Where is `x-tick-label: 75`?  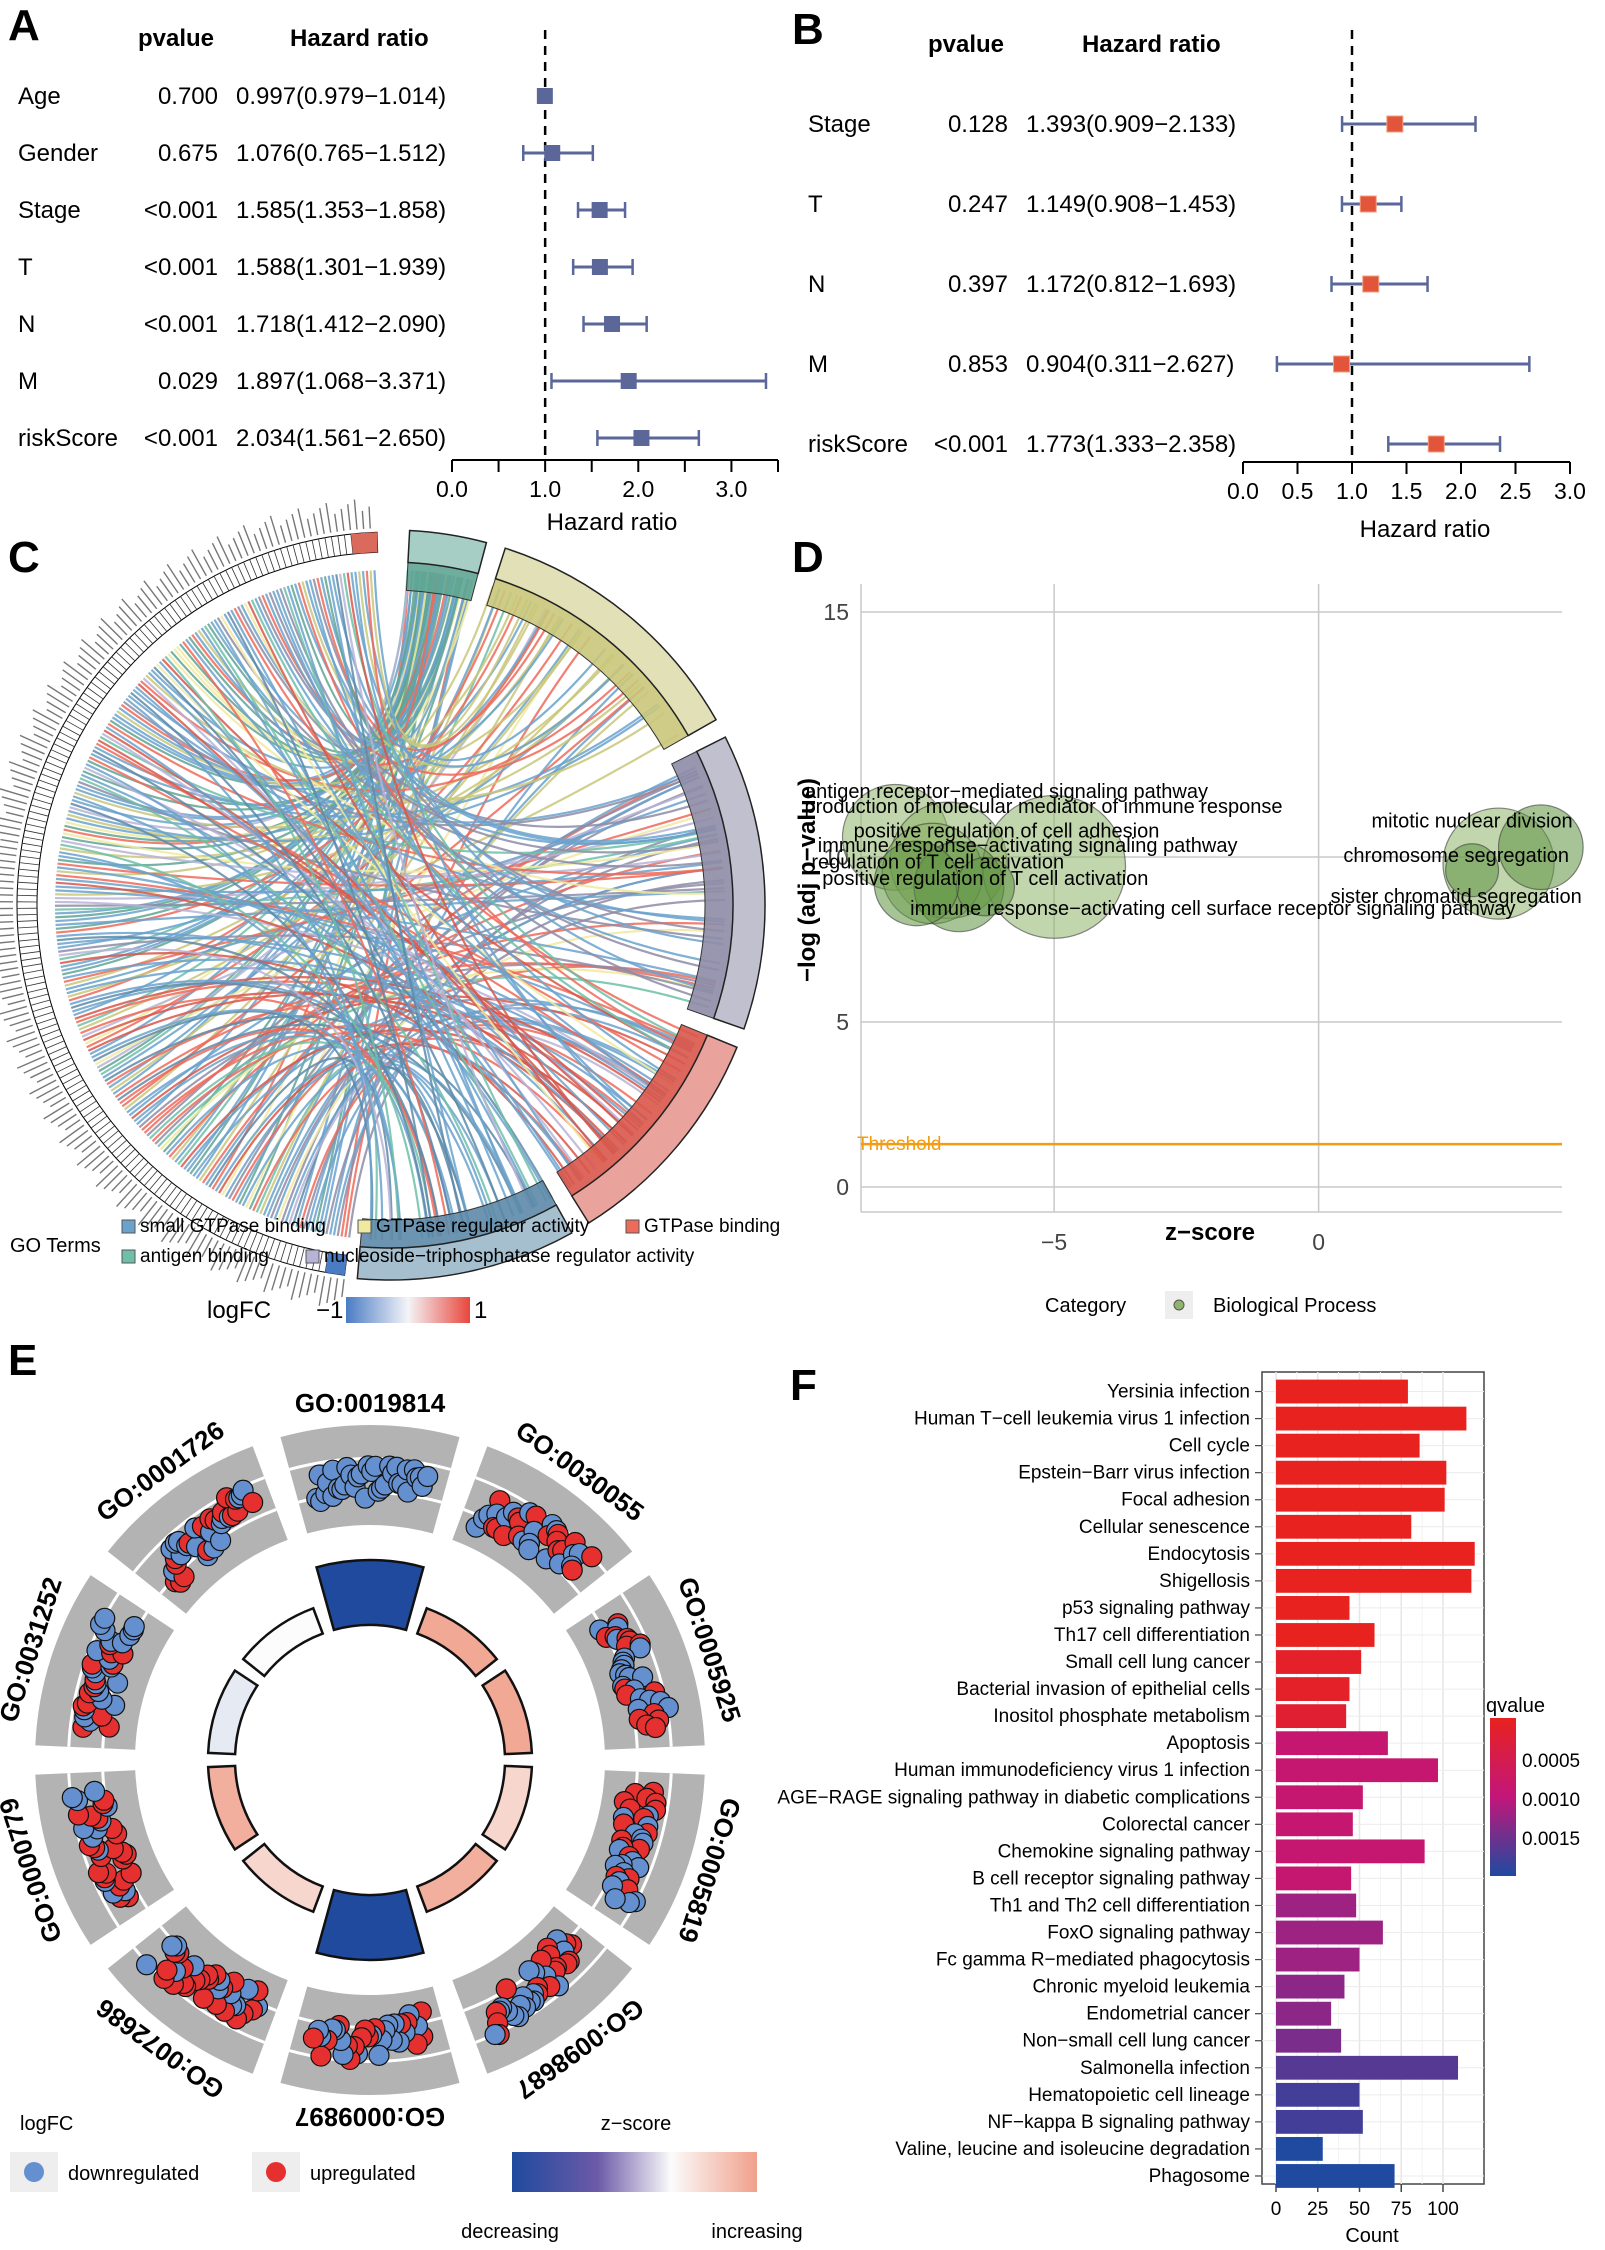
x-tick-label: 75 is located at coordinates (1401, 2209).